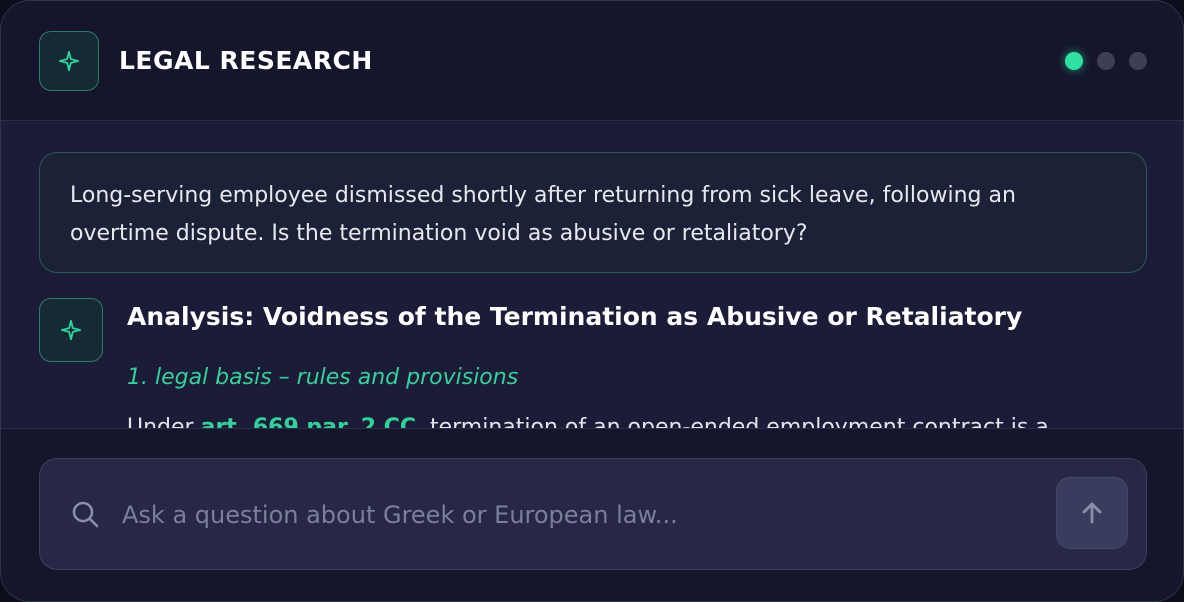 The height and width of the screenshot is (602, 1184). Describe the element at coordinates (164, 421) in the screenshot. I see `body-prefix: Under` at that location.